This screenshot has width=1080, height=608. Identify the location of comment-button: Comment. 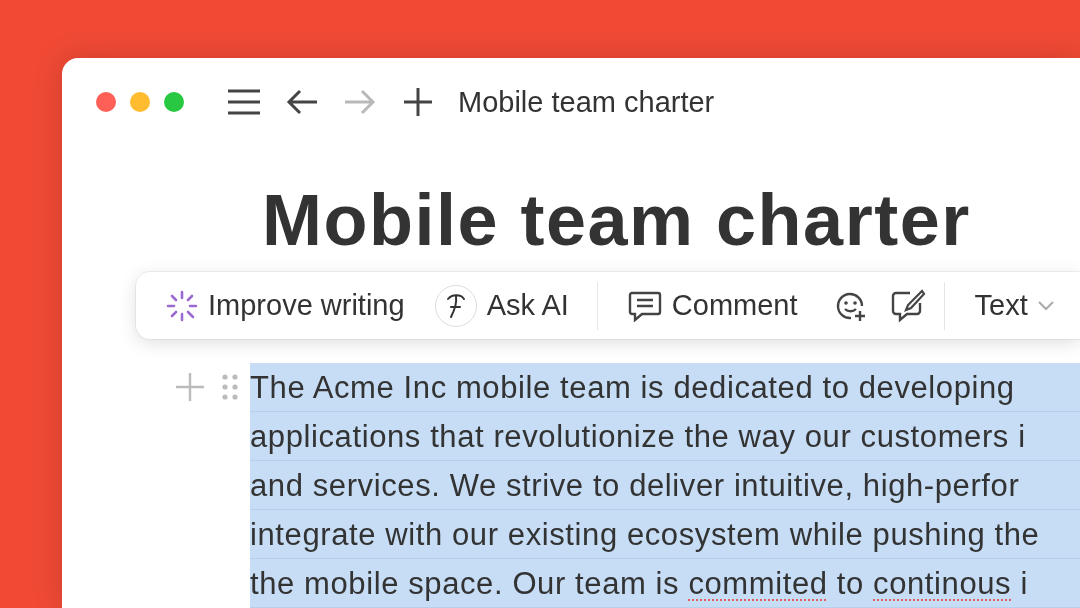
(712, 305).